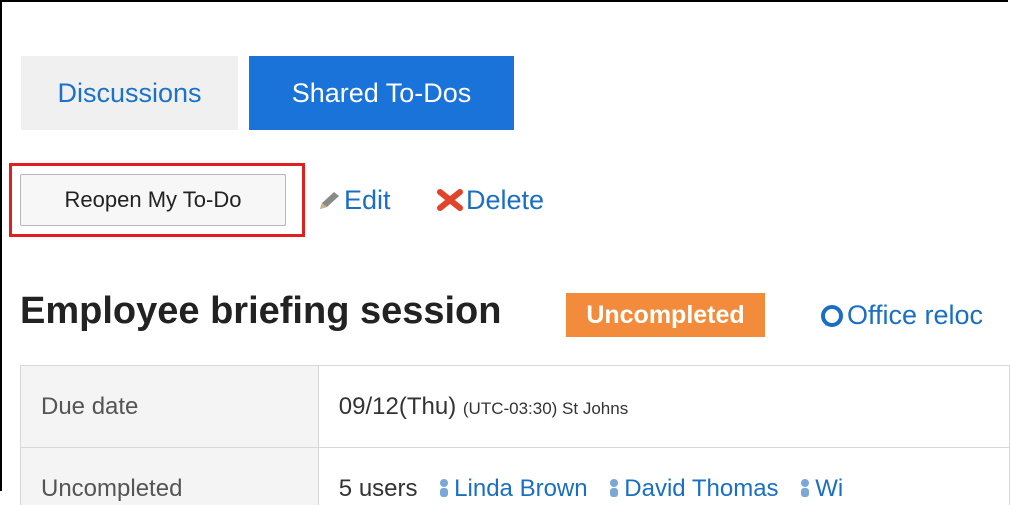 The width and height of the screenshot is (1010, 505). I want to click on user-link: Wi, so click(821, 488).